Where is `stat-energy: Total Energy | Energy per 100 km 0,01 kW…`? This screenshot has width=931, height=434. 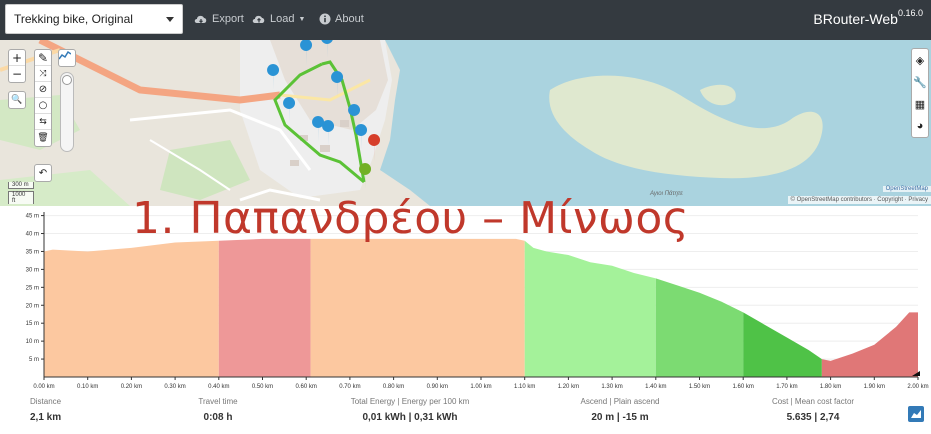 stat-energy: Total Energy | Energy per 100 km 0,01 kW… is located at coordinates (410, 410).